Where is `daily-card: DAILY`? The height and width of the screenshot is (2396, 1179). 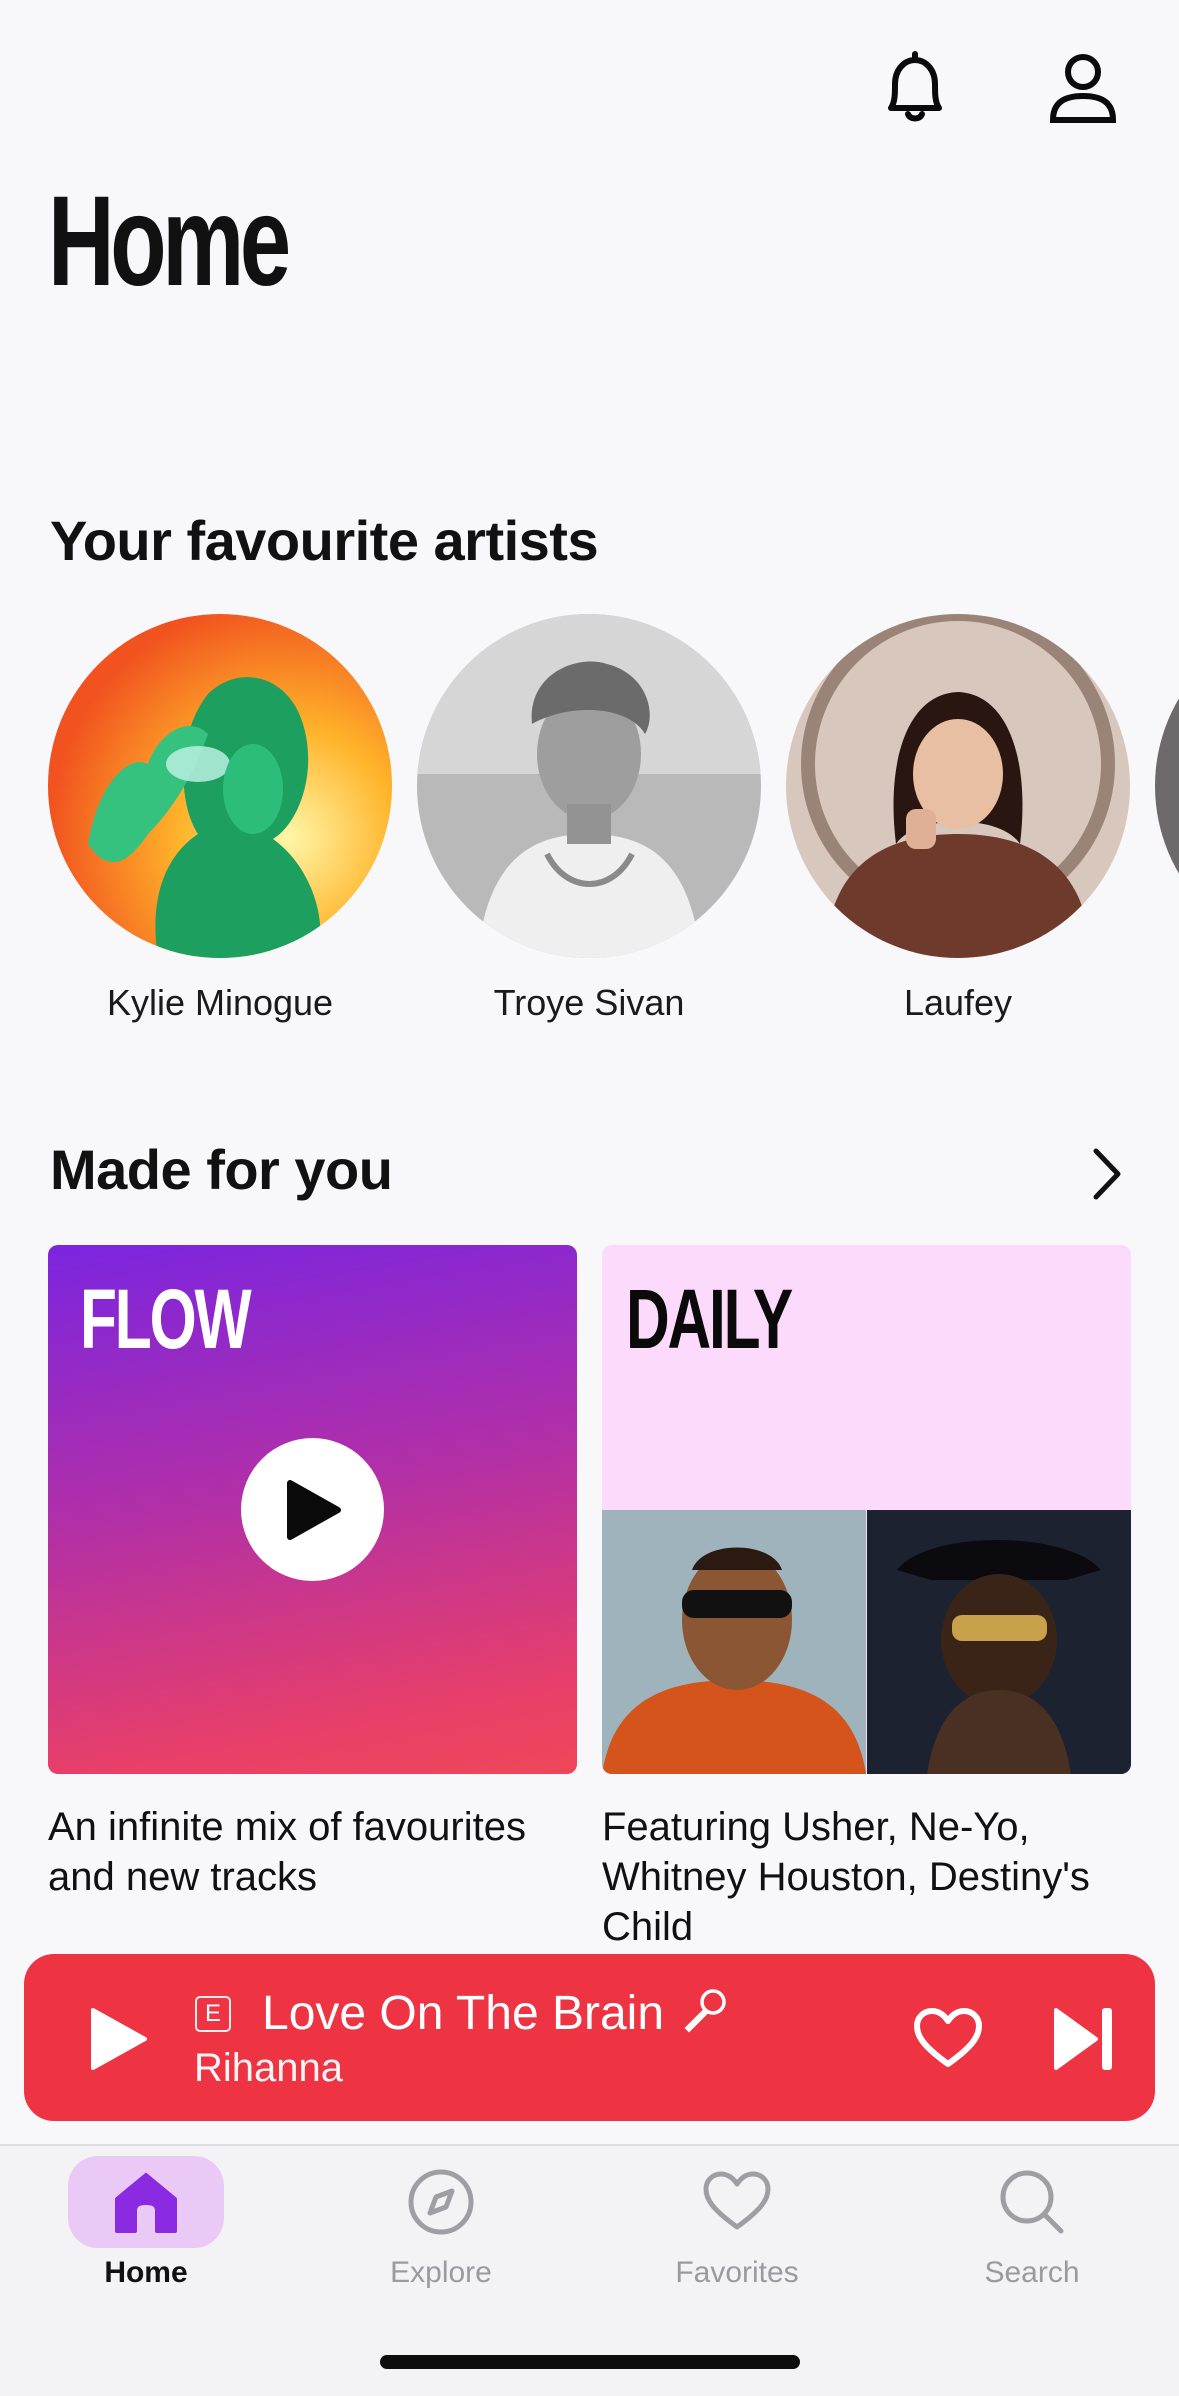
daily-card: DAILY is located at coordinates (866, 1509).